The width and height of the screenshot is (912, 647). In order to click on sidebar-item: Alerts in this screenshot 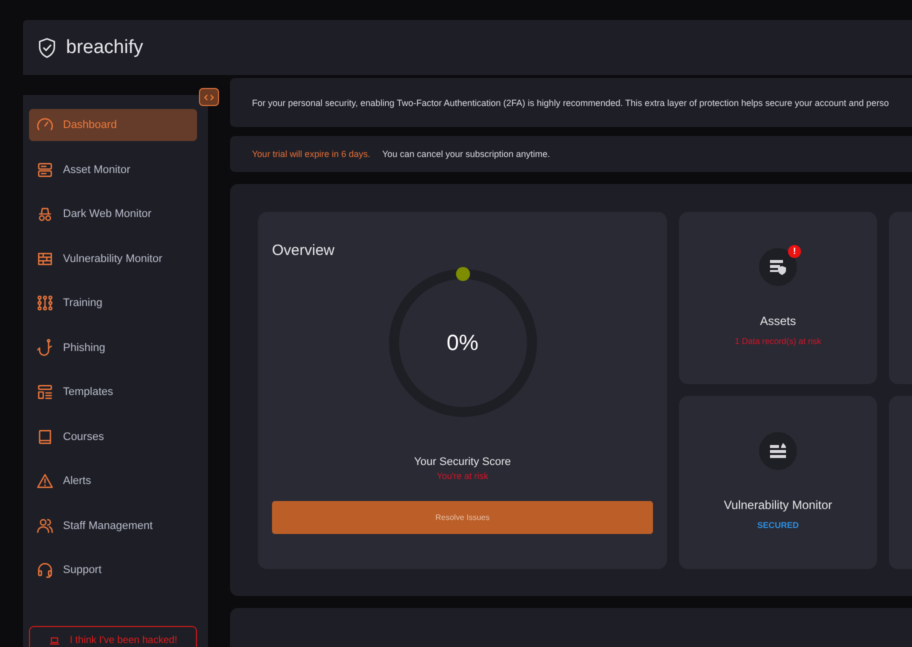, I will do `click(113, 481)`.